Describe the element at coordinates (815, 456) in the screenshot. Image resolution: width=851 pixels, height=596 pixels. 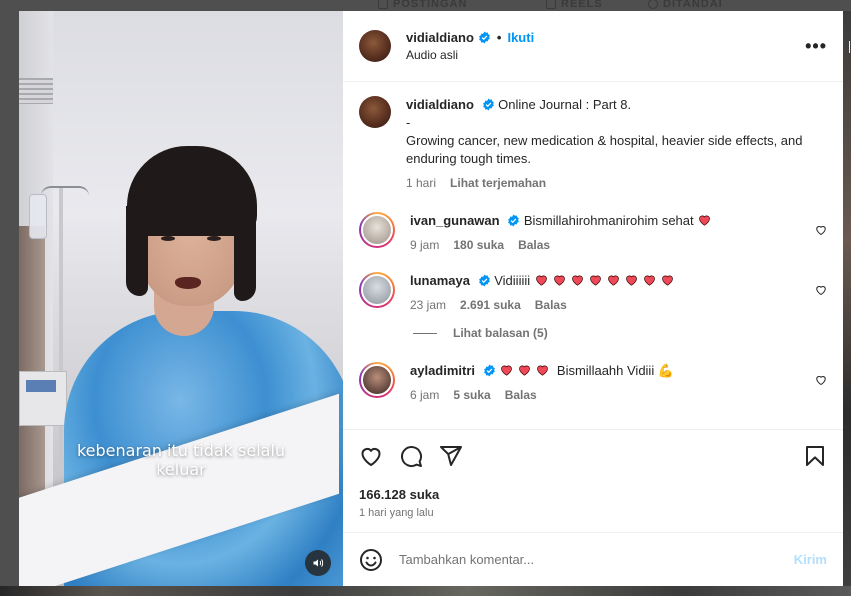
I see `bookmark-icon` at that location.